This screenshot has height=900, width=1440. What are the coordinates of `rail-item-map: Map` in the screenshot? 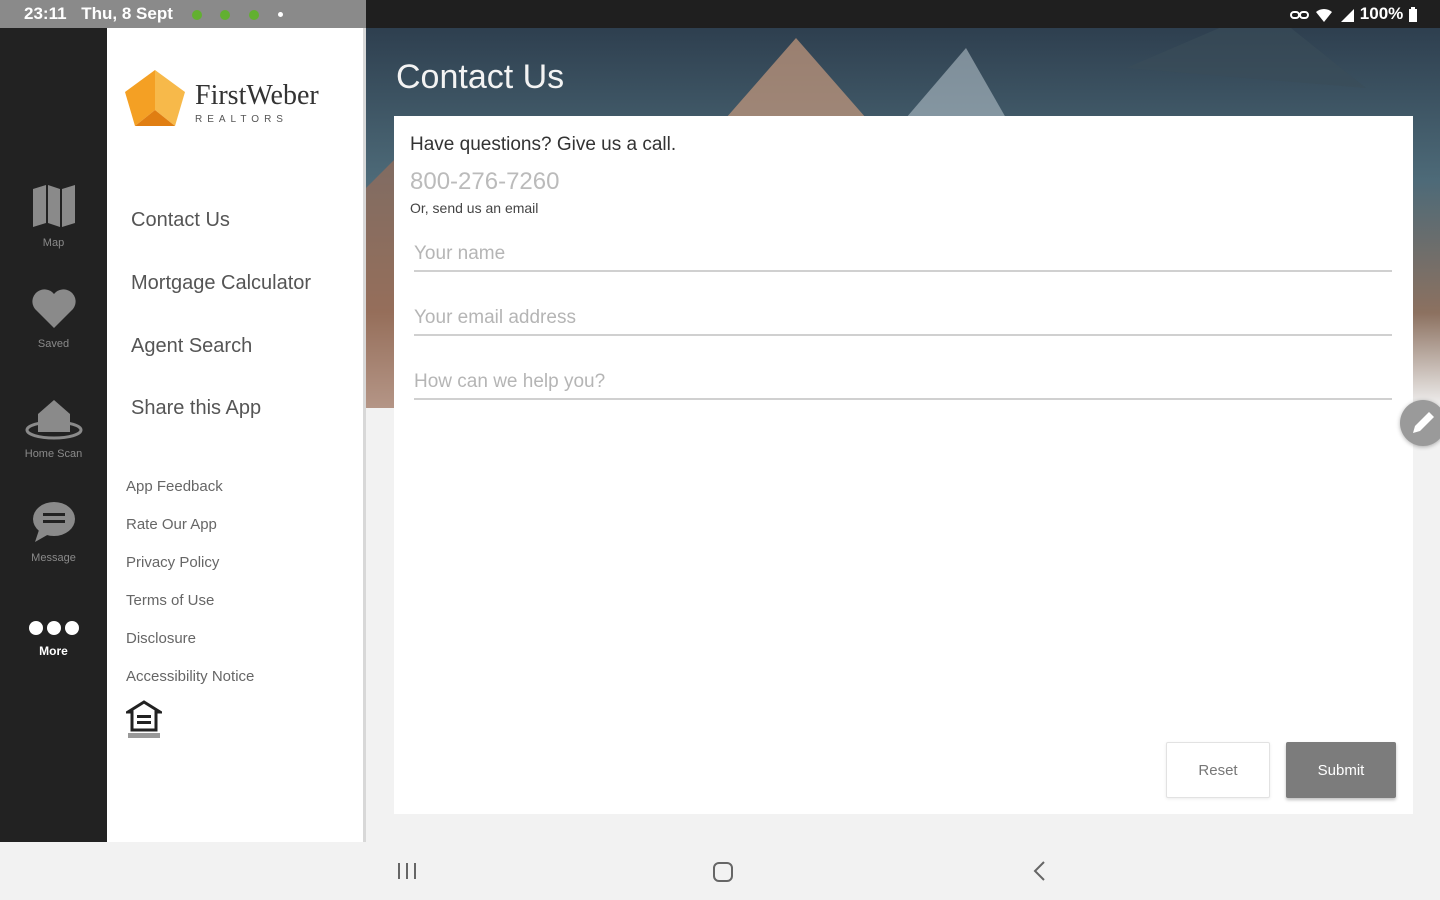 It's located at (53, 216).